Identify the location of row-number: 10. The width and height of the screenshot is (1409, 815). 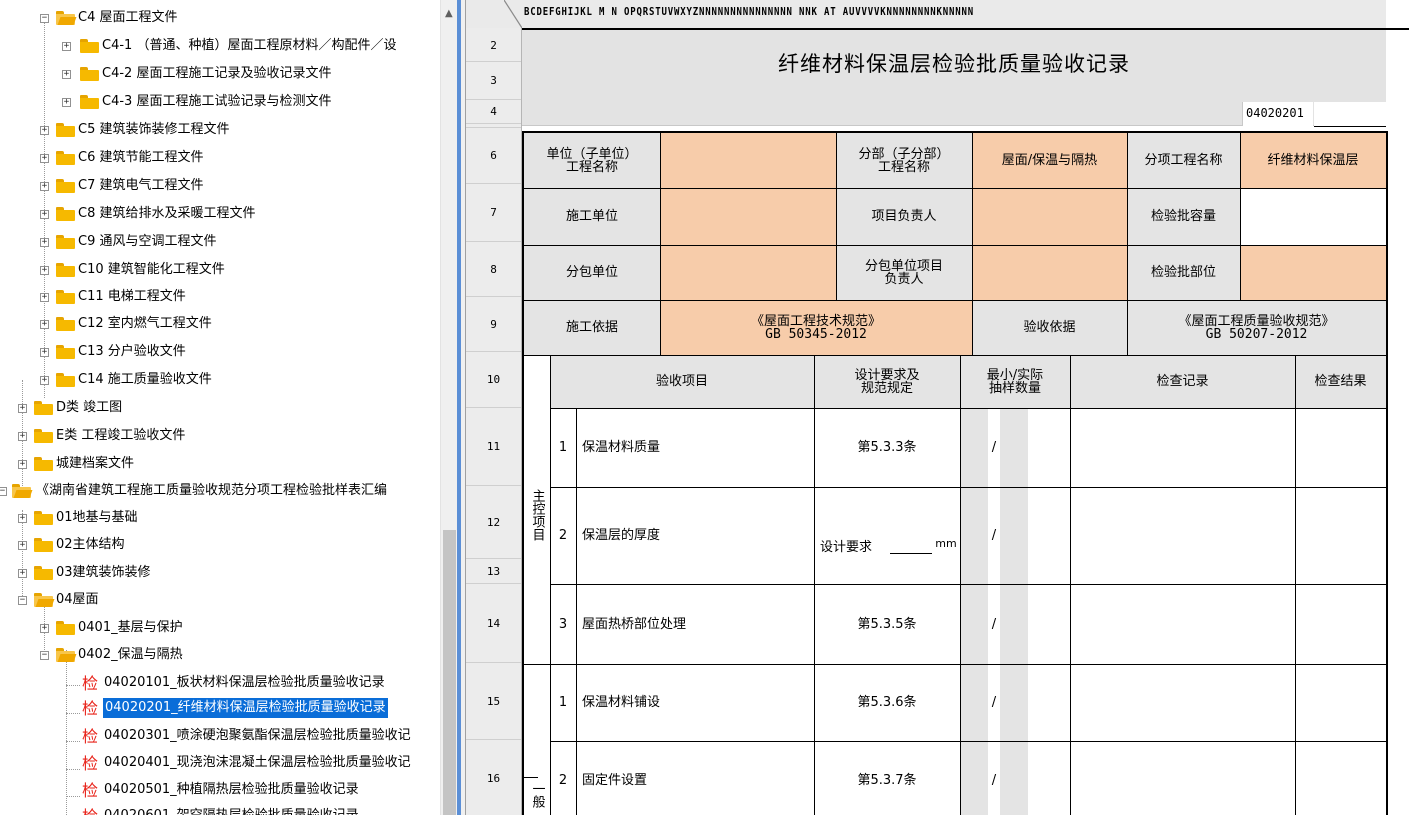
(493, 380).